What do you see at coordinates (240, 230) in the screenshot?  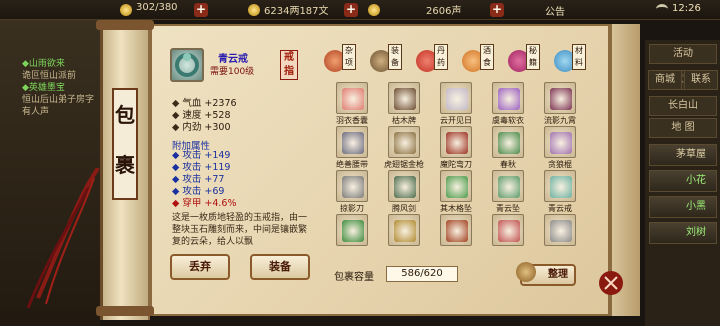 I see `item-description: 这是一枚质地轻盈的玉戒指，由一整块玉石雕刻而来，中间是镶嵌繁复的云朵，给人以飘` at bounding box center [240, 230].